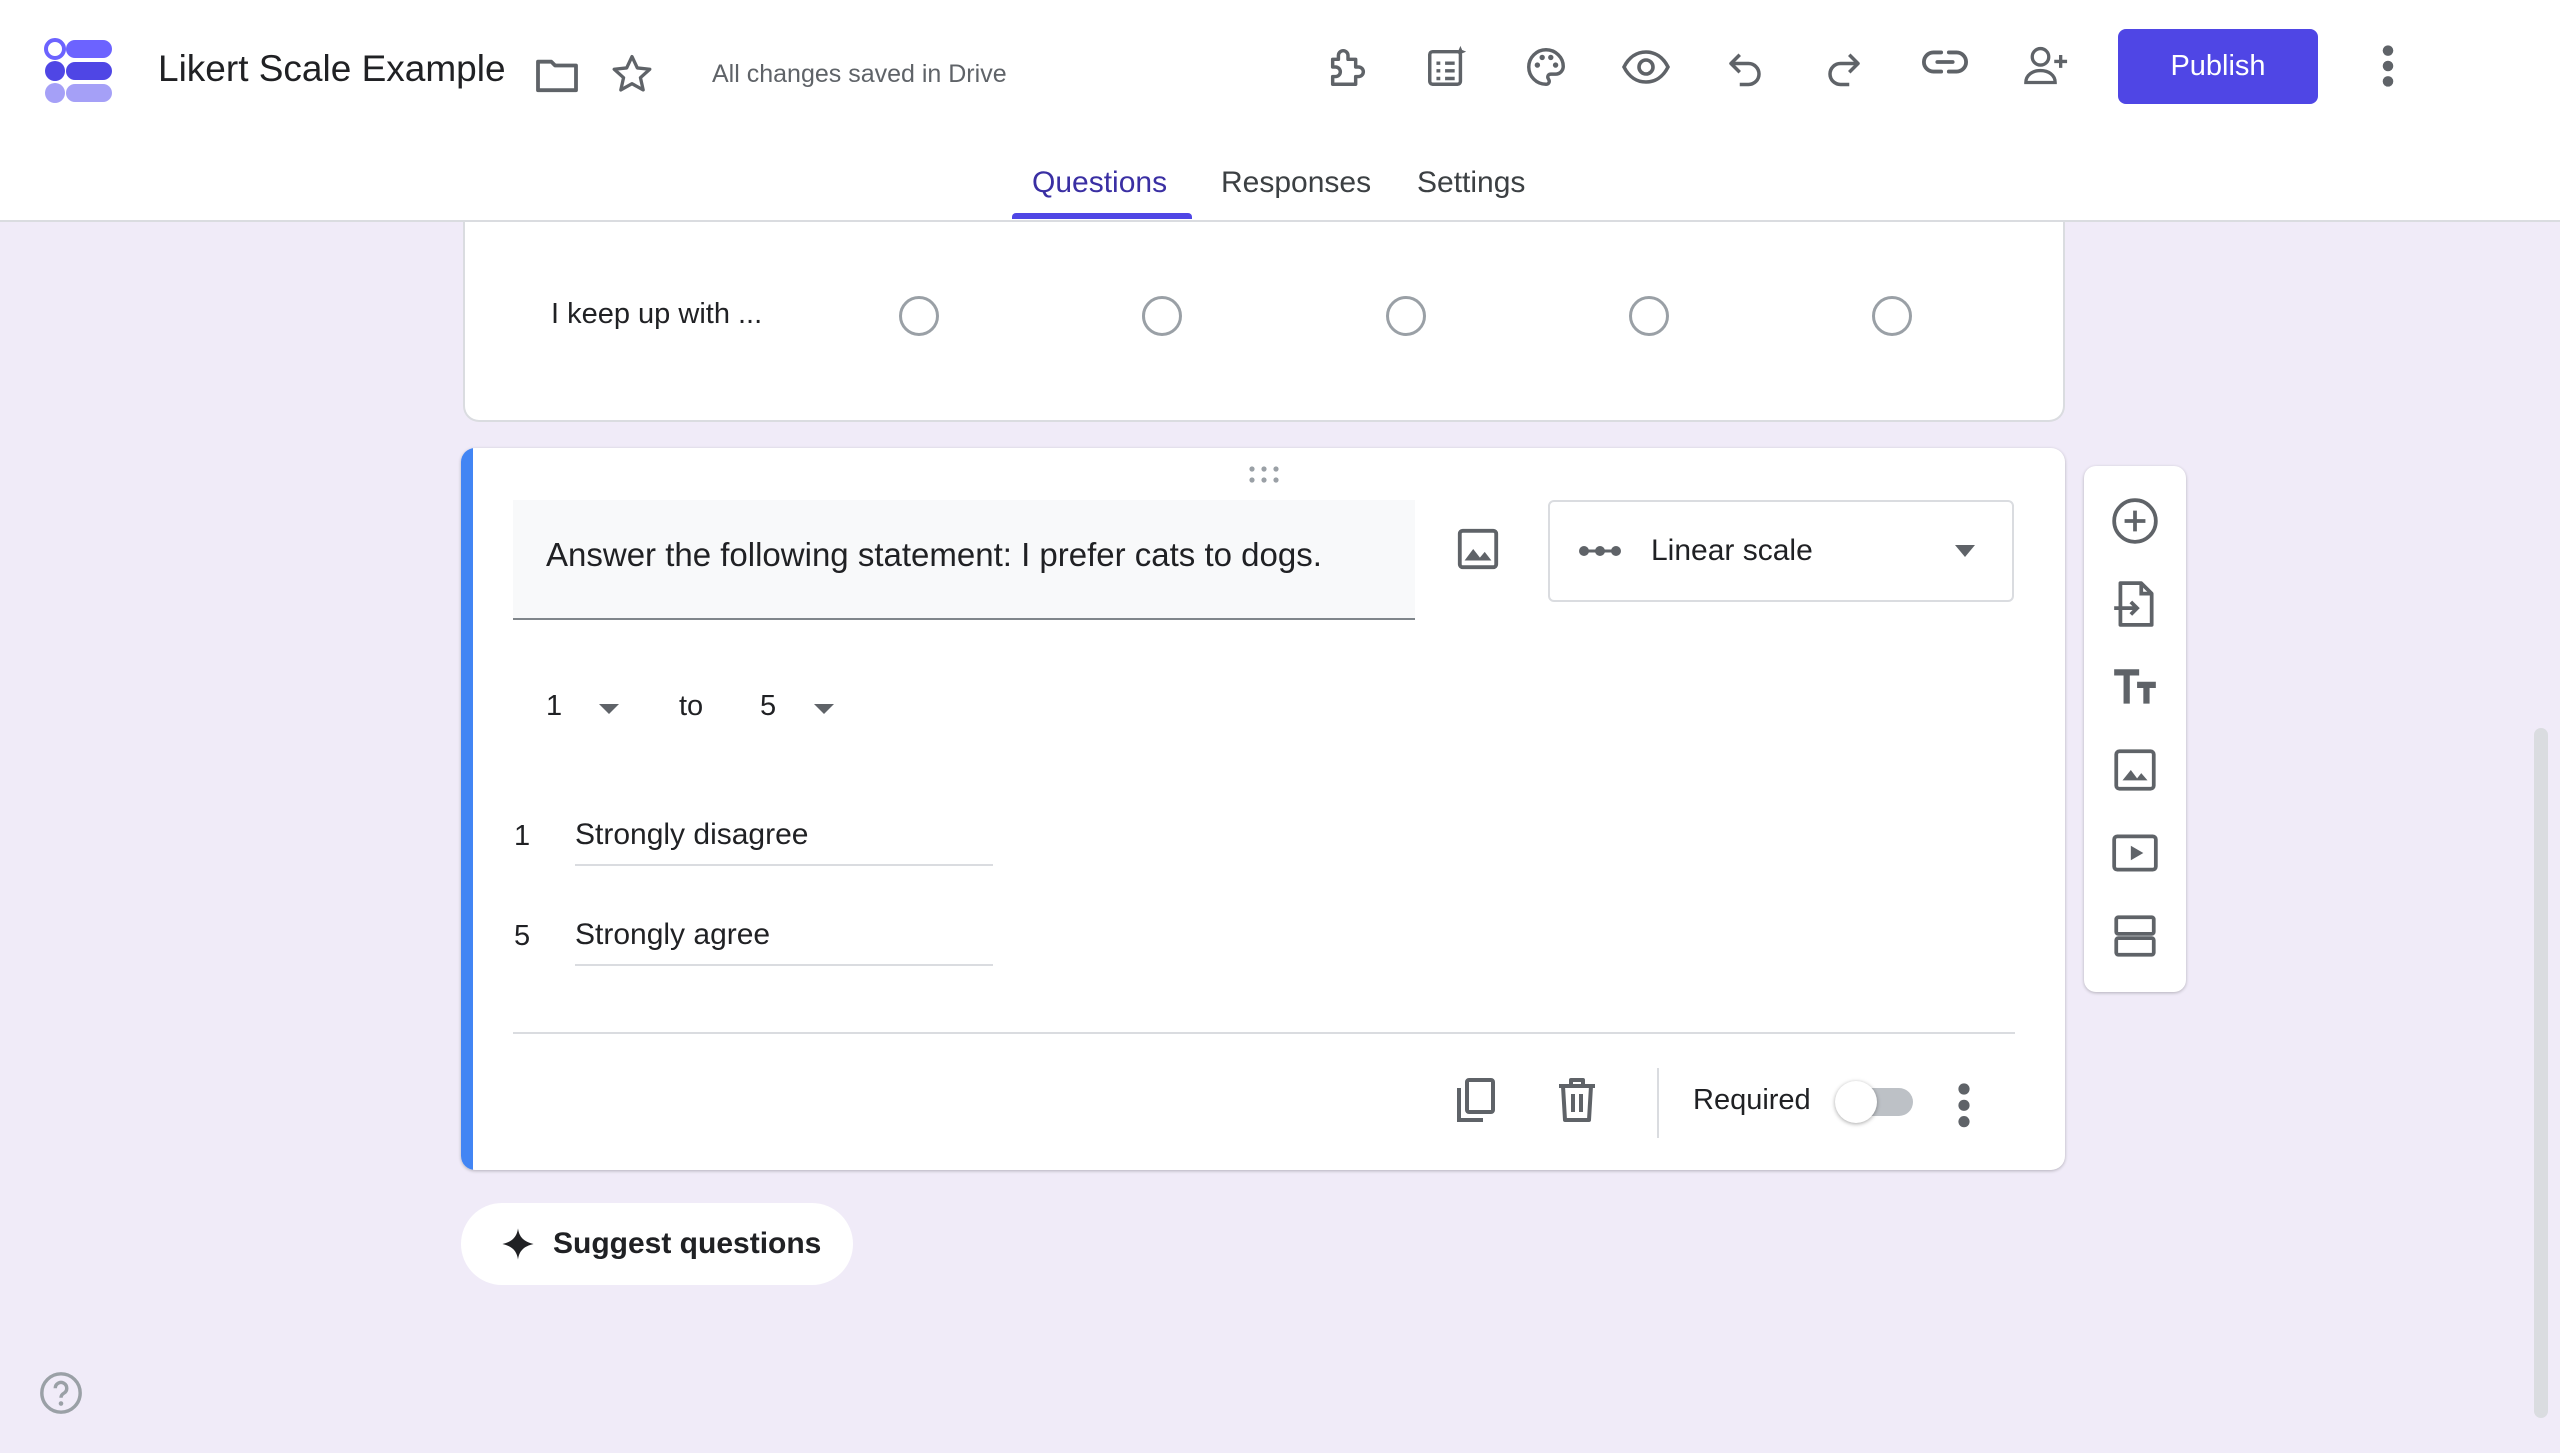 Image resolution: width=2560 pixels, height=1453 pixels. Describe the element at coordinates (2541, 1073) in the screenshot. I see `page-scrollbar` at that location.